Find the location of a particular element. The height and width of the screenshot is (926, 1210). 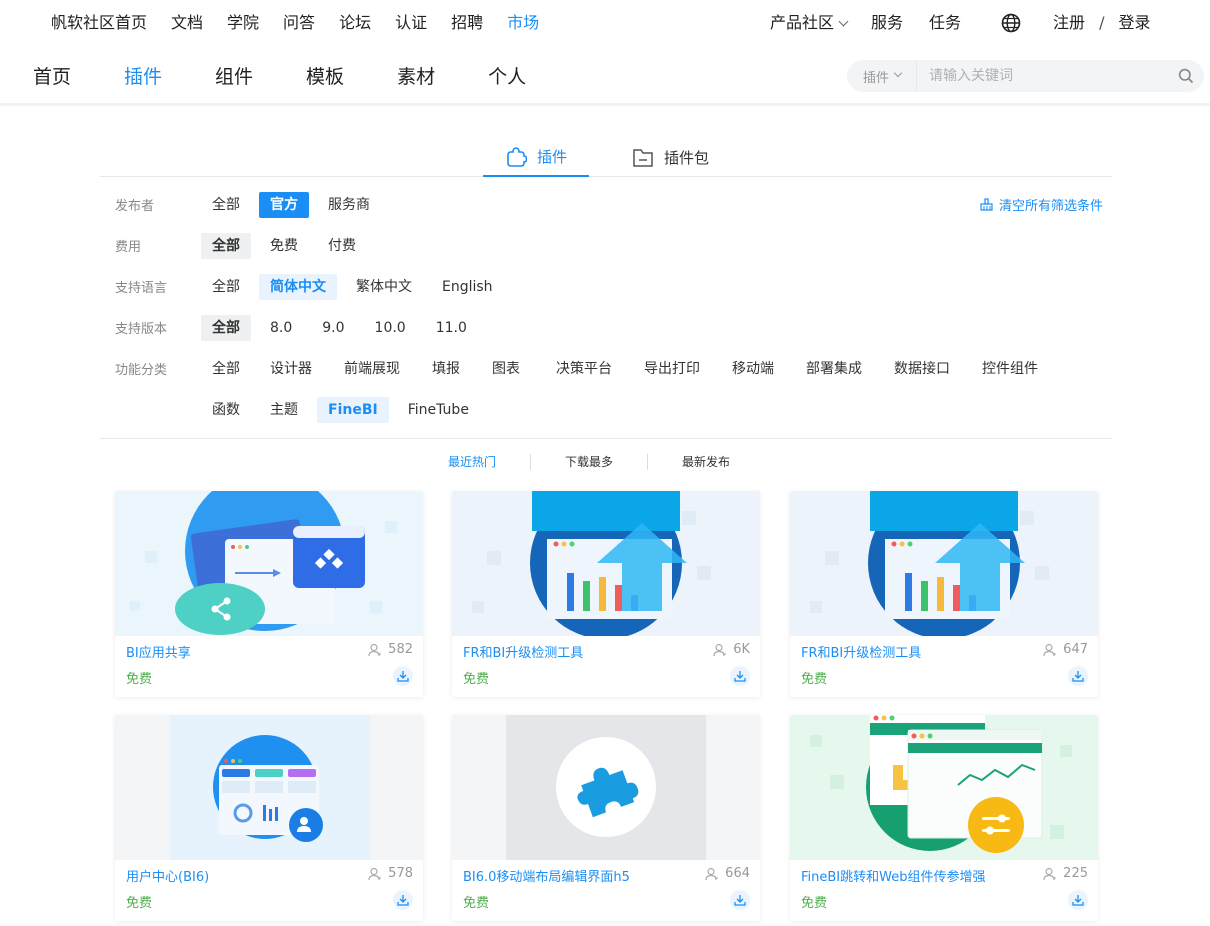

plugin-title: BI6.0移动端布局编辑界面h5 is located at coordinates (578, 875).